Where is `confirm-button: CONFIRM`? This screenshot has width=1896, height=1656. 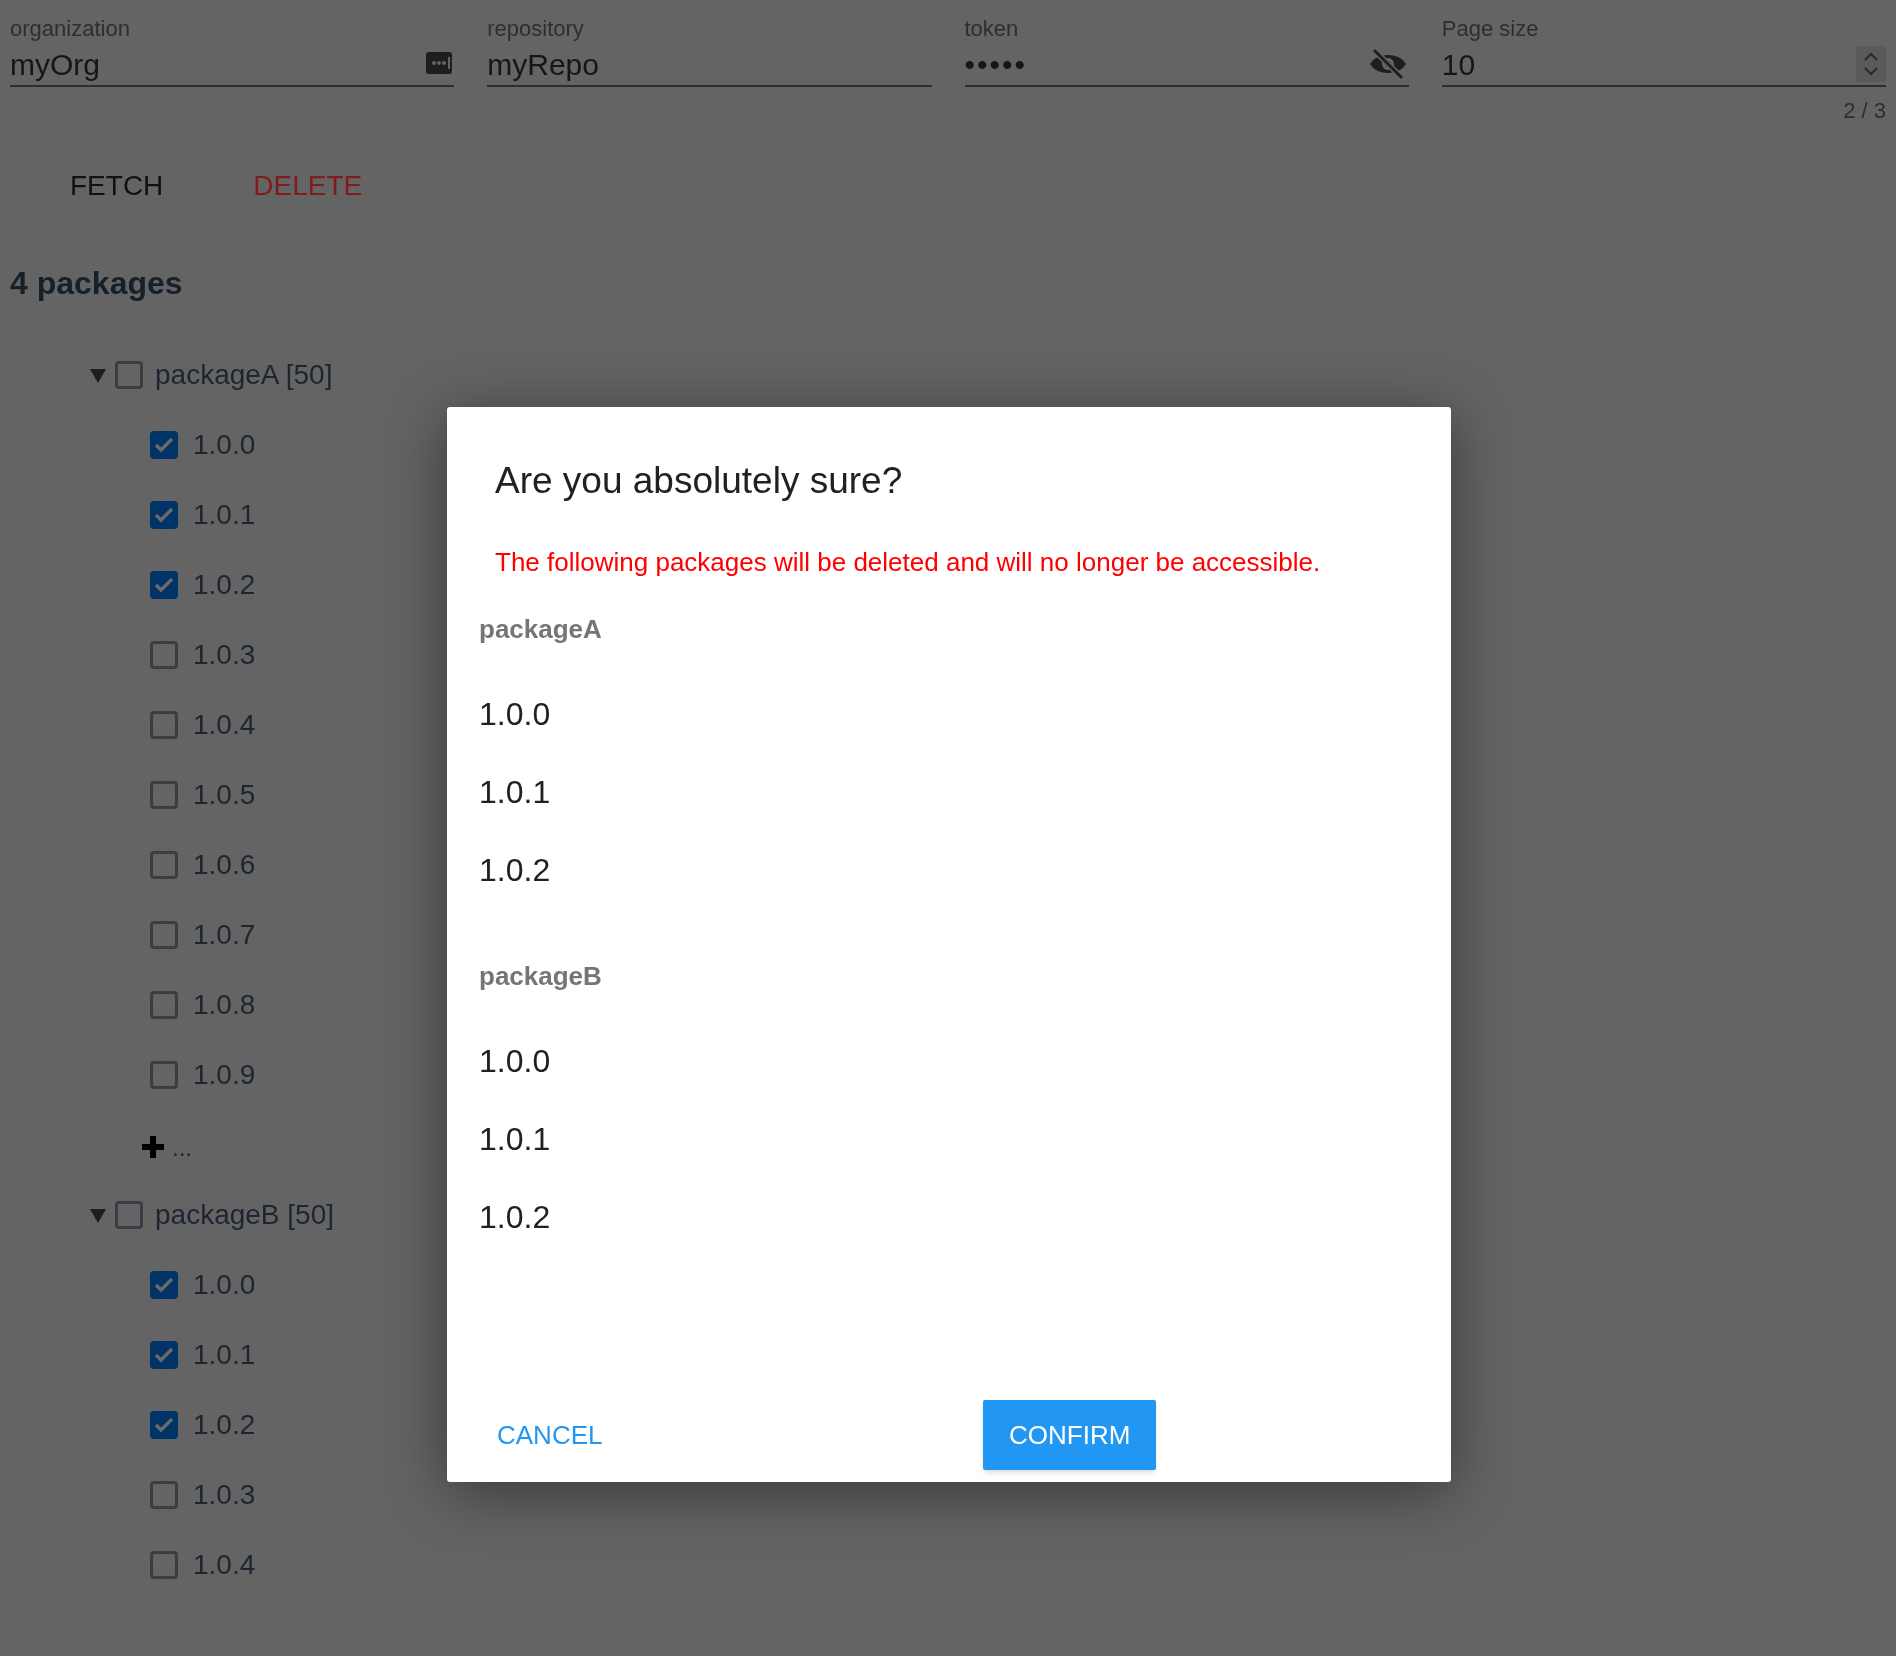
confirm-button: CONFIRM is located at coordinates (1070, 1435).